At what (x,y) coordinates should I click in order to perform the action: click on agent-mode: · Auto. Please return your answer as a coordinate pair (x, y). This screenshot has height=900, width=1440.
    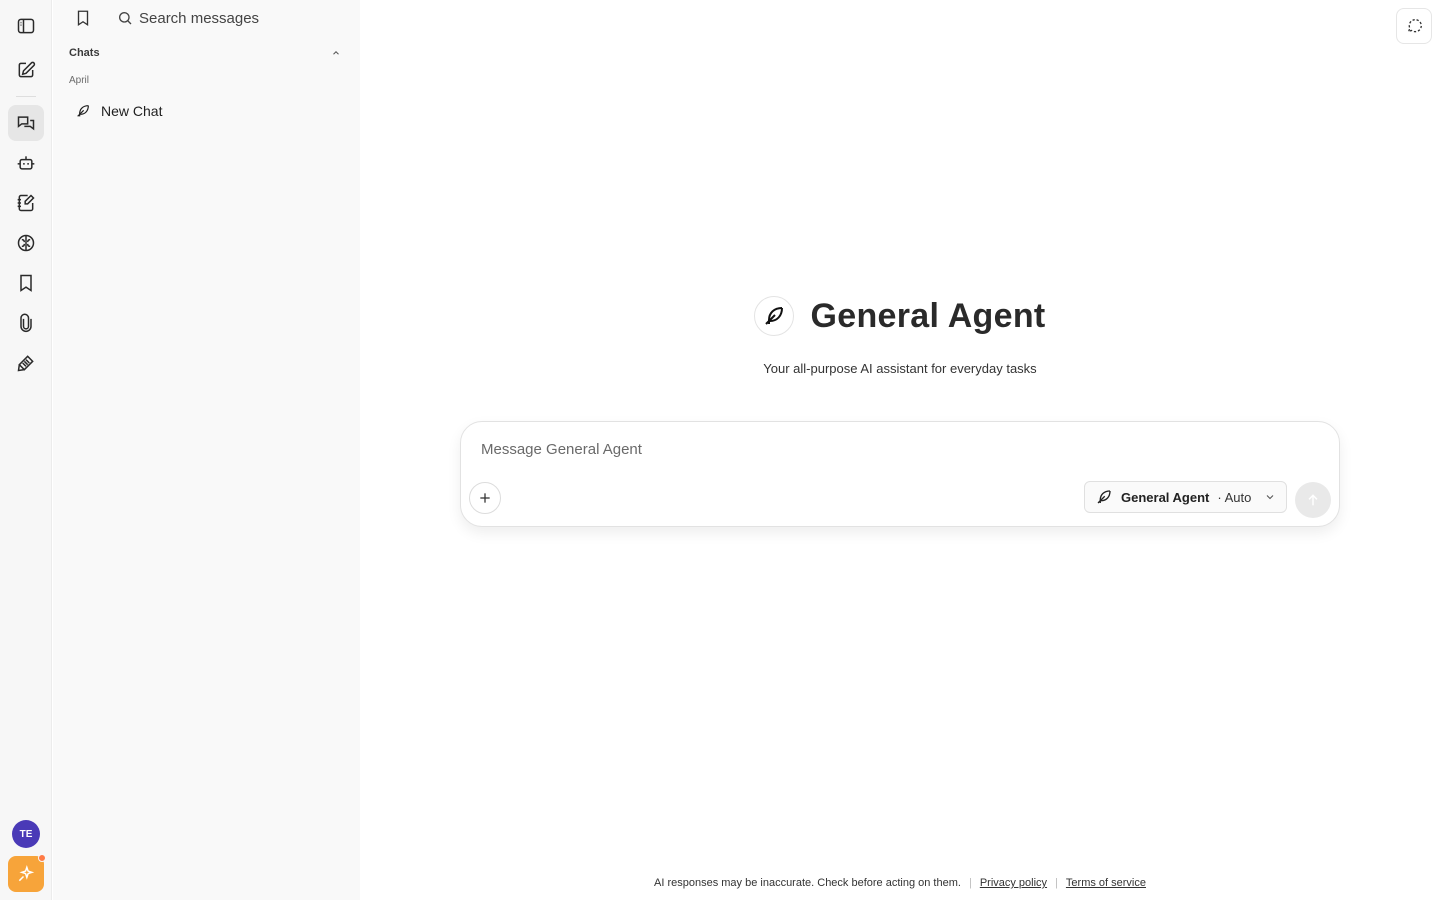
    Looking at the image, I should click on (1234, 497).